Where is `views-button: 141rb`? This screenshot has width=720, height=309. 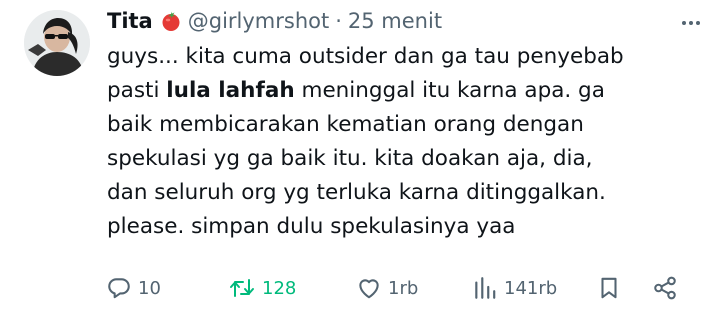 views-button: 141rb is located at coordinates (514, 288).